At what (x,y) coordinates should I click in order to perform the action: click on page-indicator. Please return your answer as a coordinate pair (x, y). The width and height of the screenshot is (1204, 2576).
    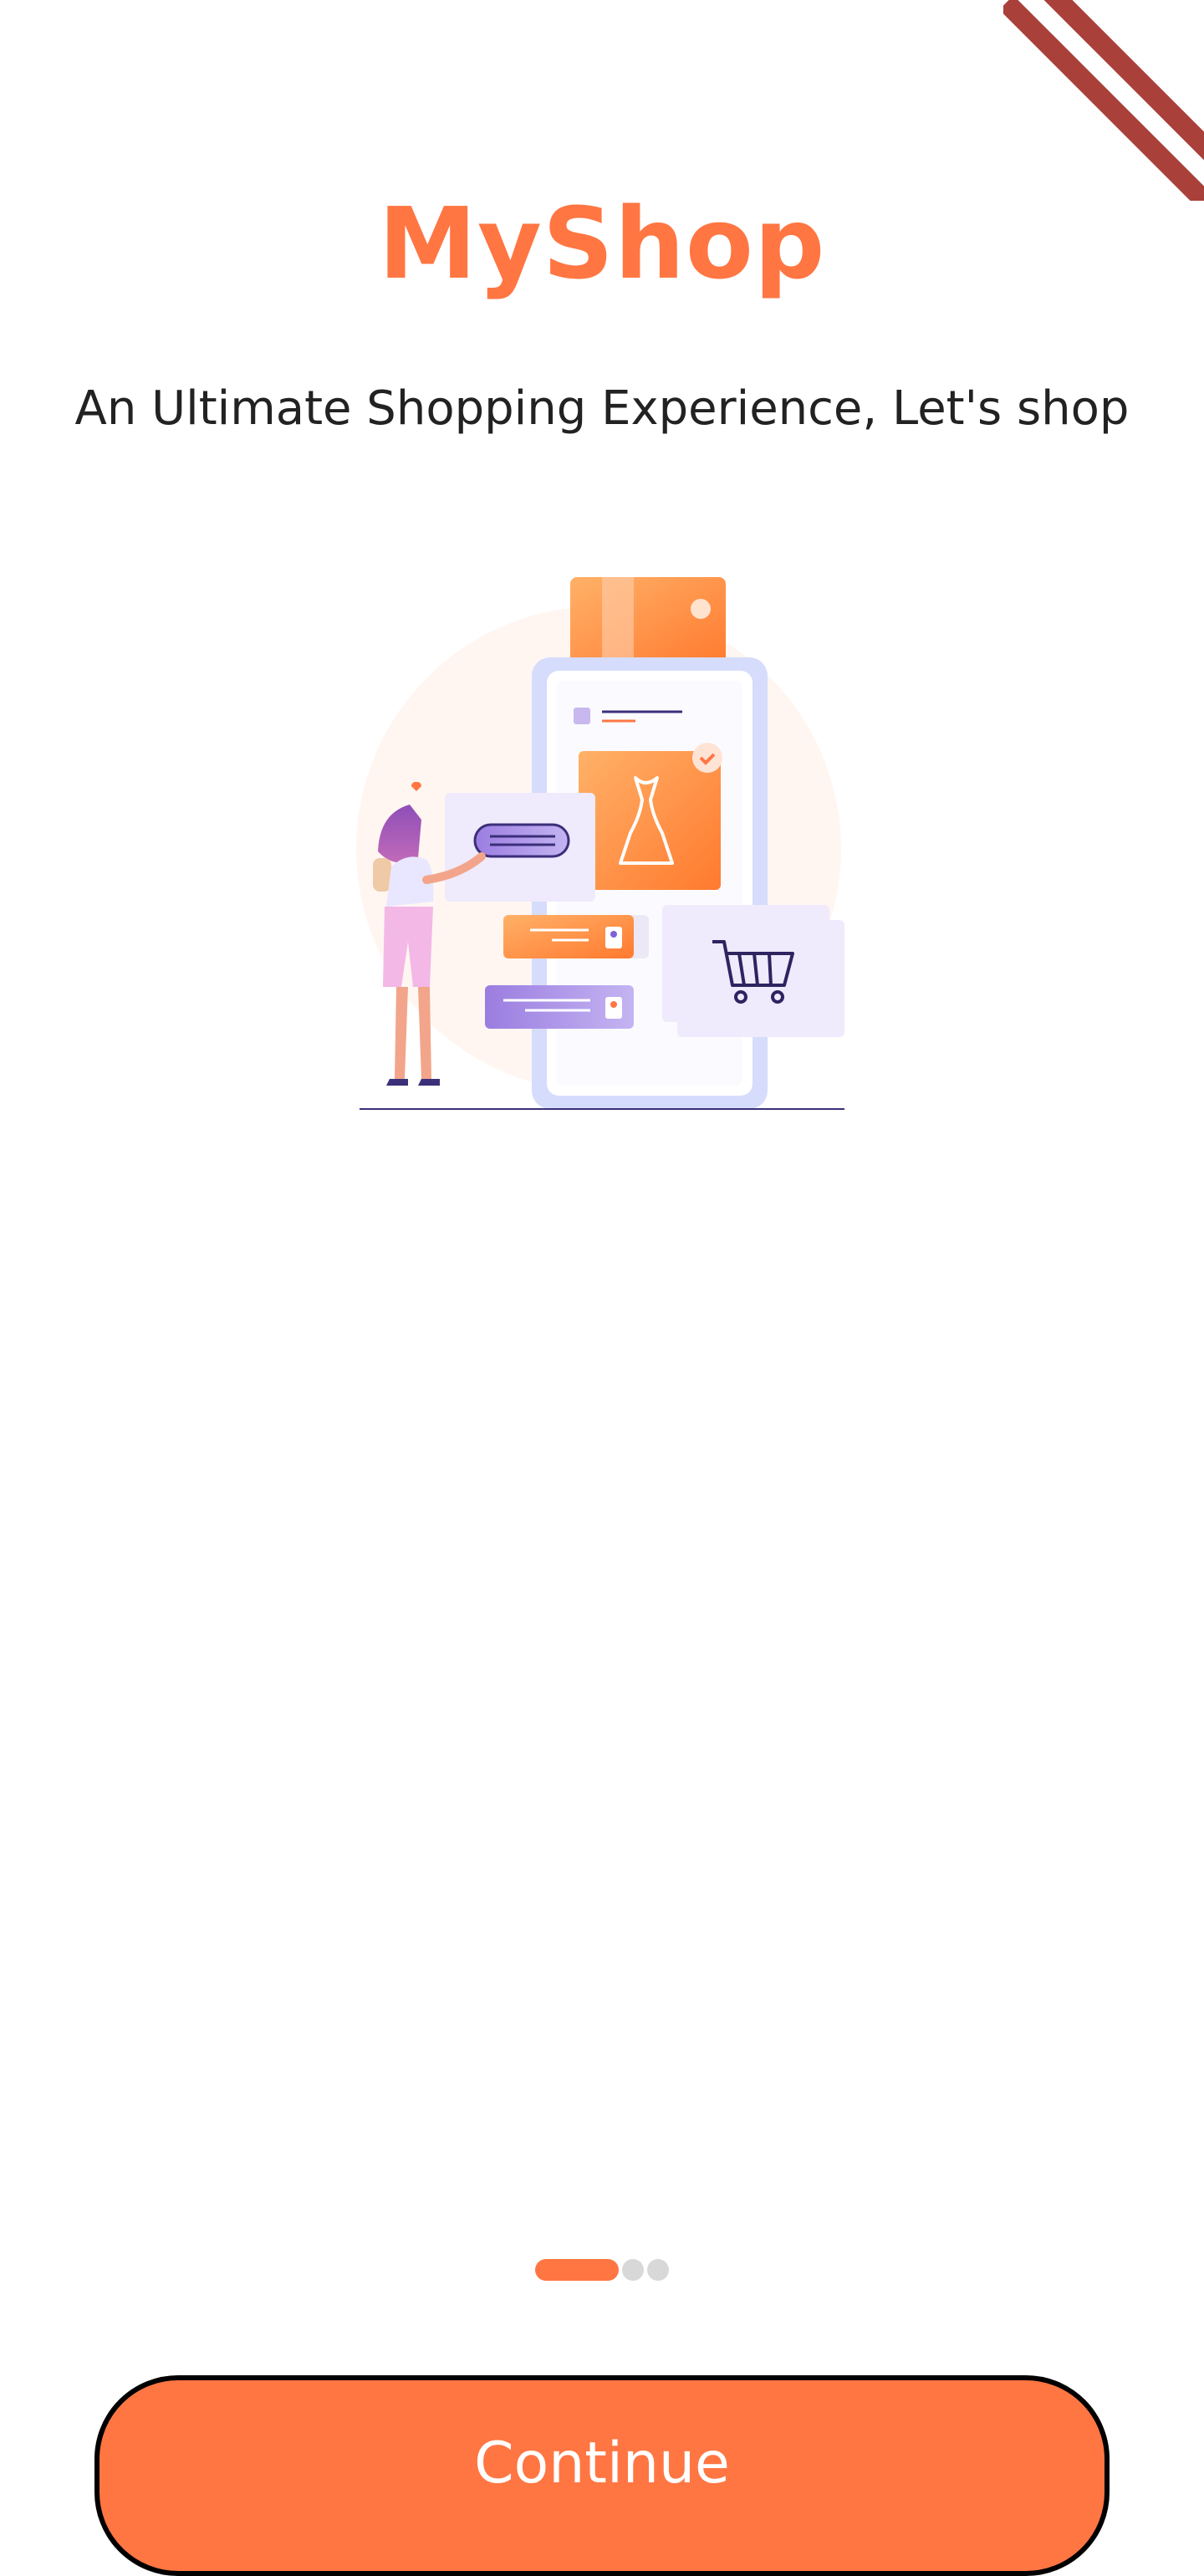
    Looking at the image, I should click on (602, 2270).